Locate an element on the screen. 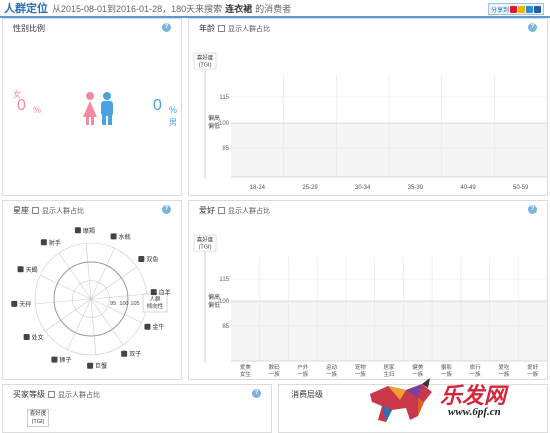 This screenshot has height=433, width=550. male-figure-icon is located at coordinates (107, 108).